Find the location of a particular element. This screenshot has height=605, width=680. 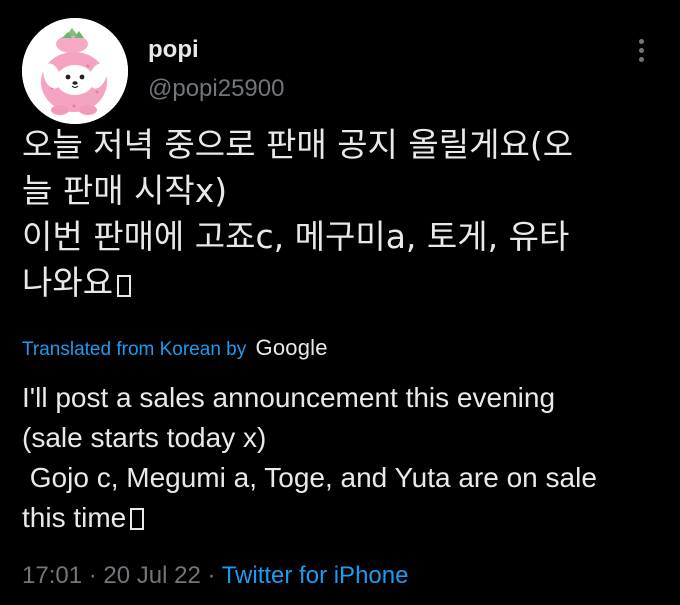

translated-text-line: (sale starts today x) is located at coordinates (144, 437).